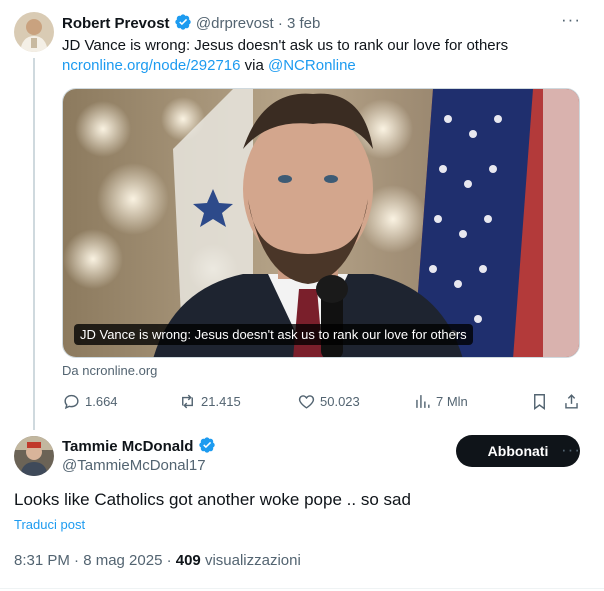 The image size is (604, 591). What do you see at coordinates (312, 65) in the screenshot?
I see `mention-link: @NCRonline` at bounding box center [312, 65].